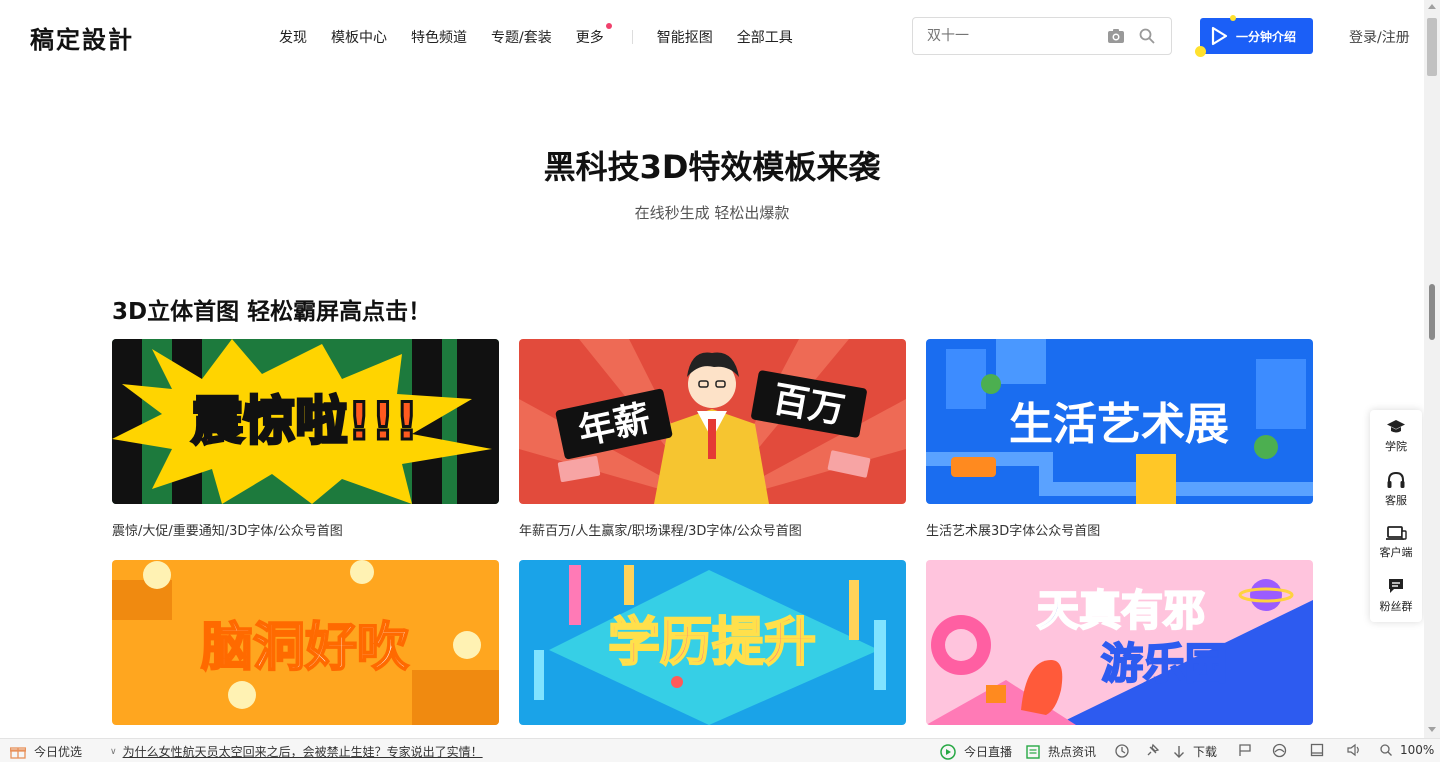 The height and width of the screenshot is (762, 1440). Describe the element at coordinates (712, 421) in the screenshot. I see `template-thumbnail: 年薪 百万` at that location.